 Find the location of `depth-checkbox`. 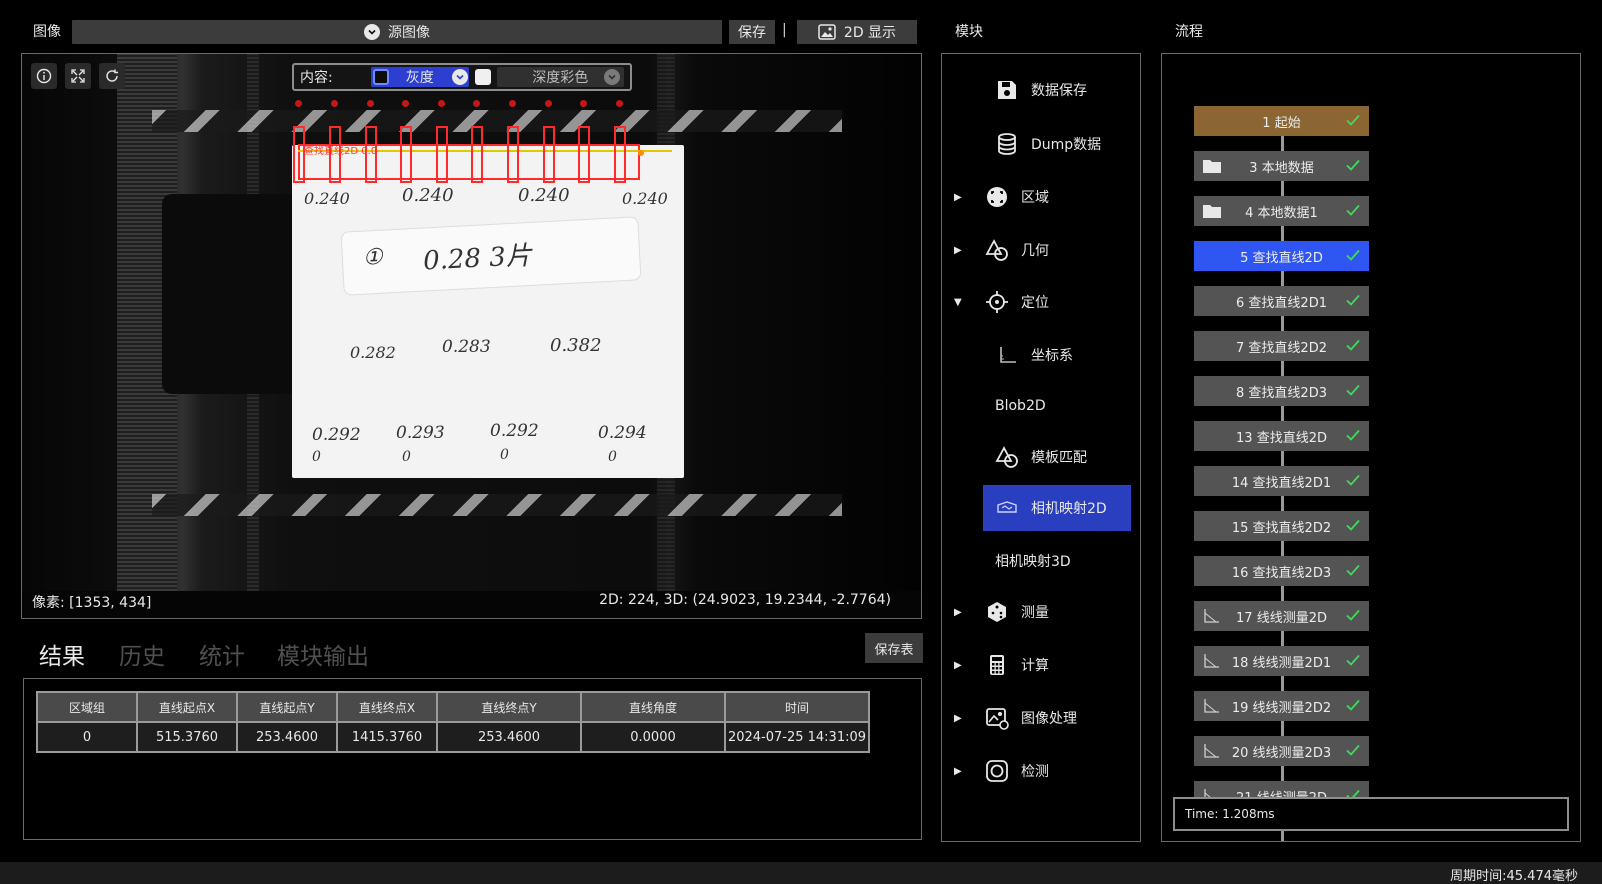

depth-checkbox is located at coordinates (482, 77).